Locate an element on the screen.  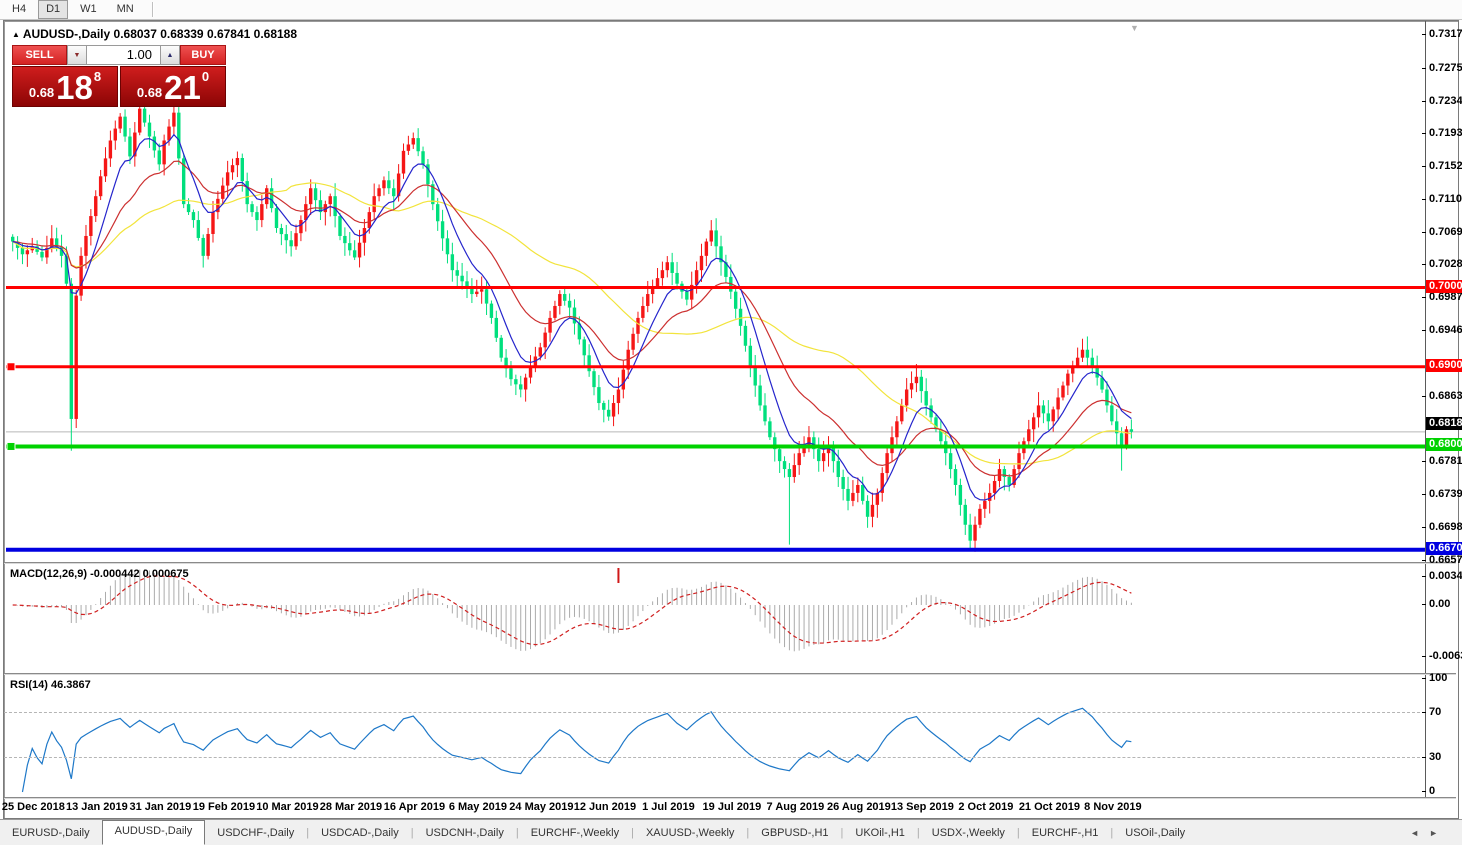
rsi-line is located at coordinates (576, 750).